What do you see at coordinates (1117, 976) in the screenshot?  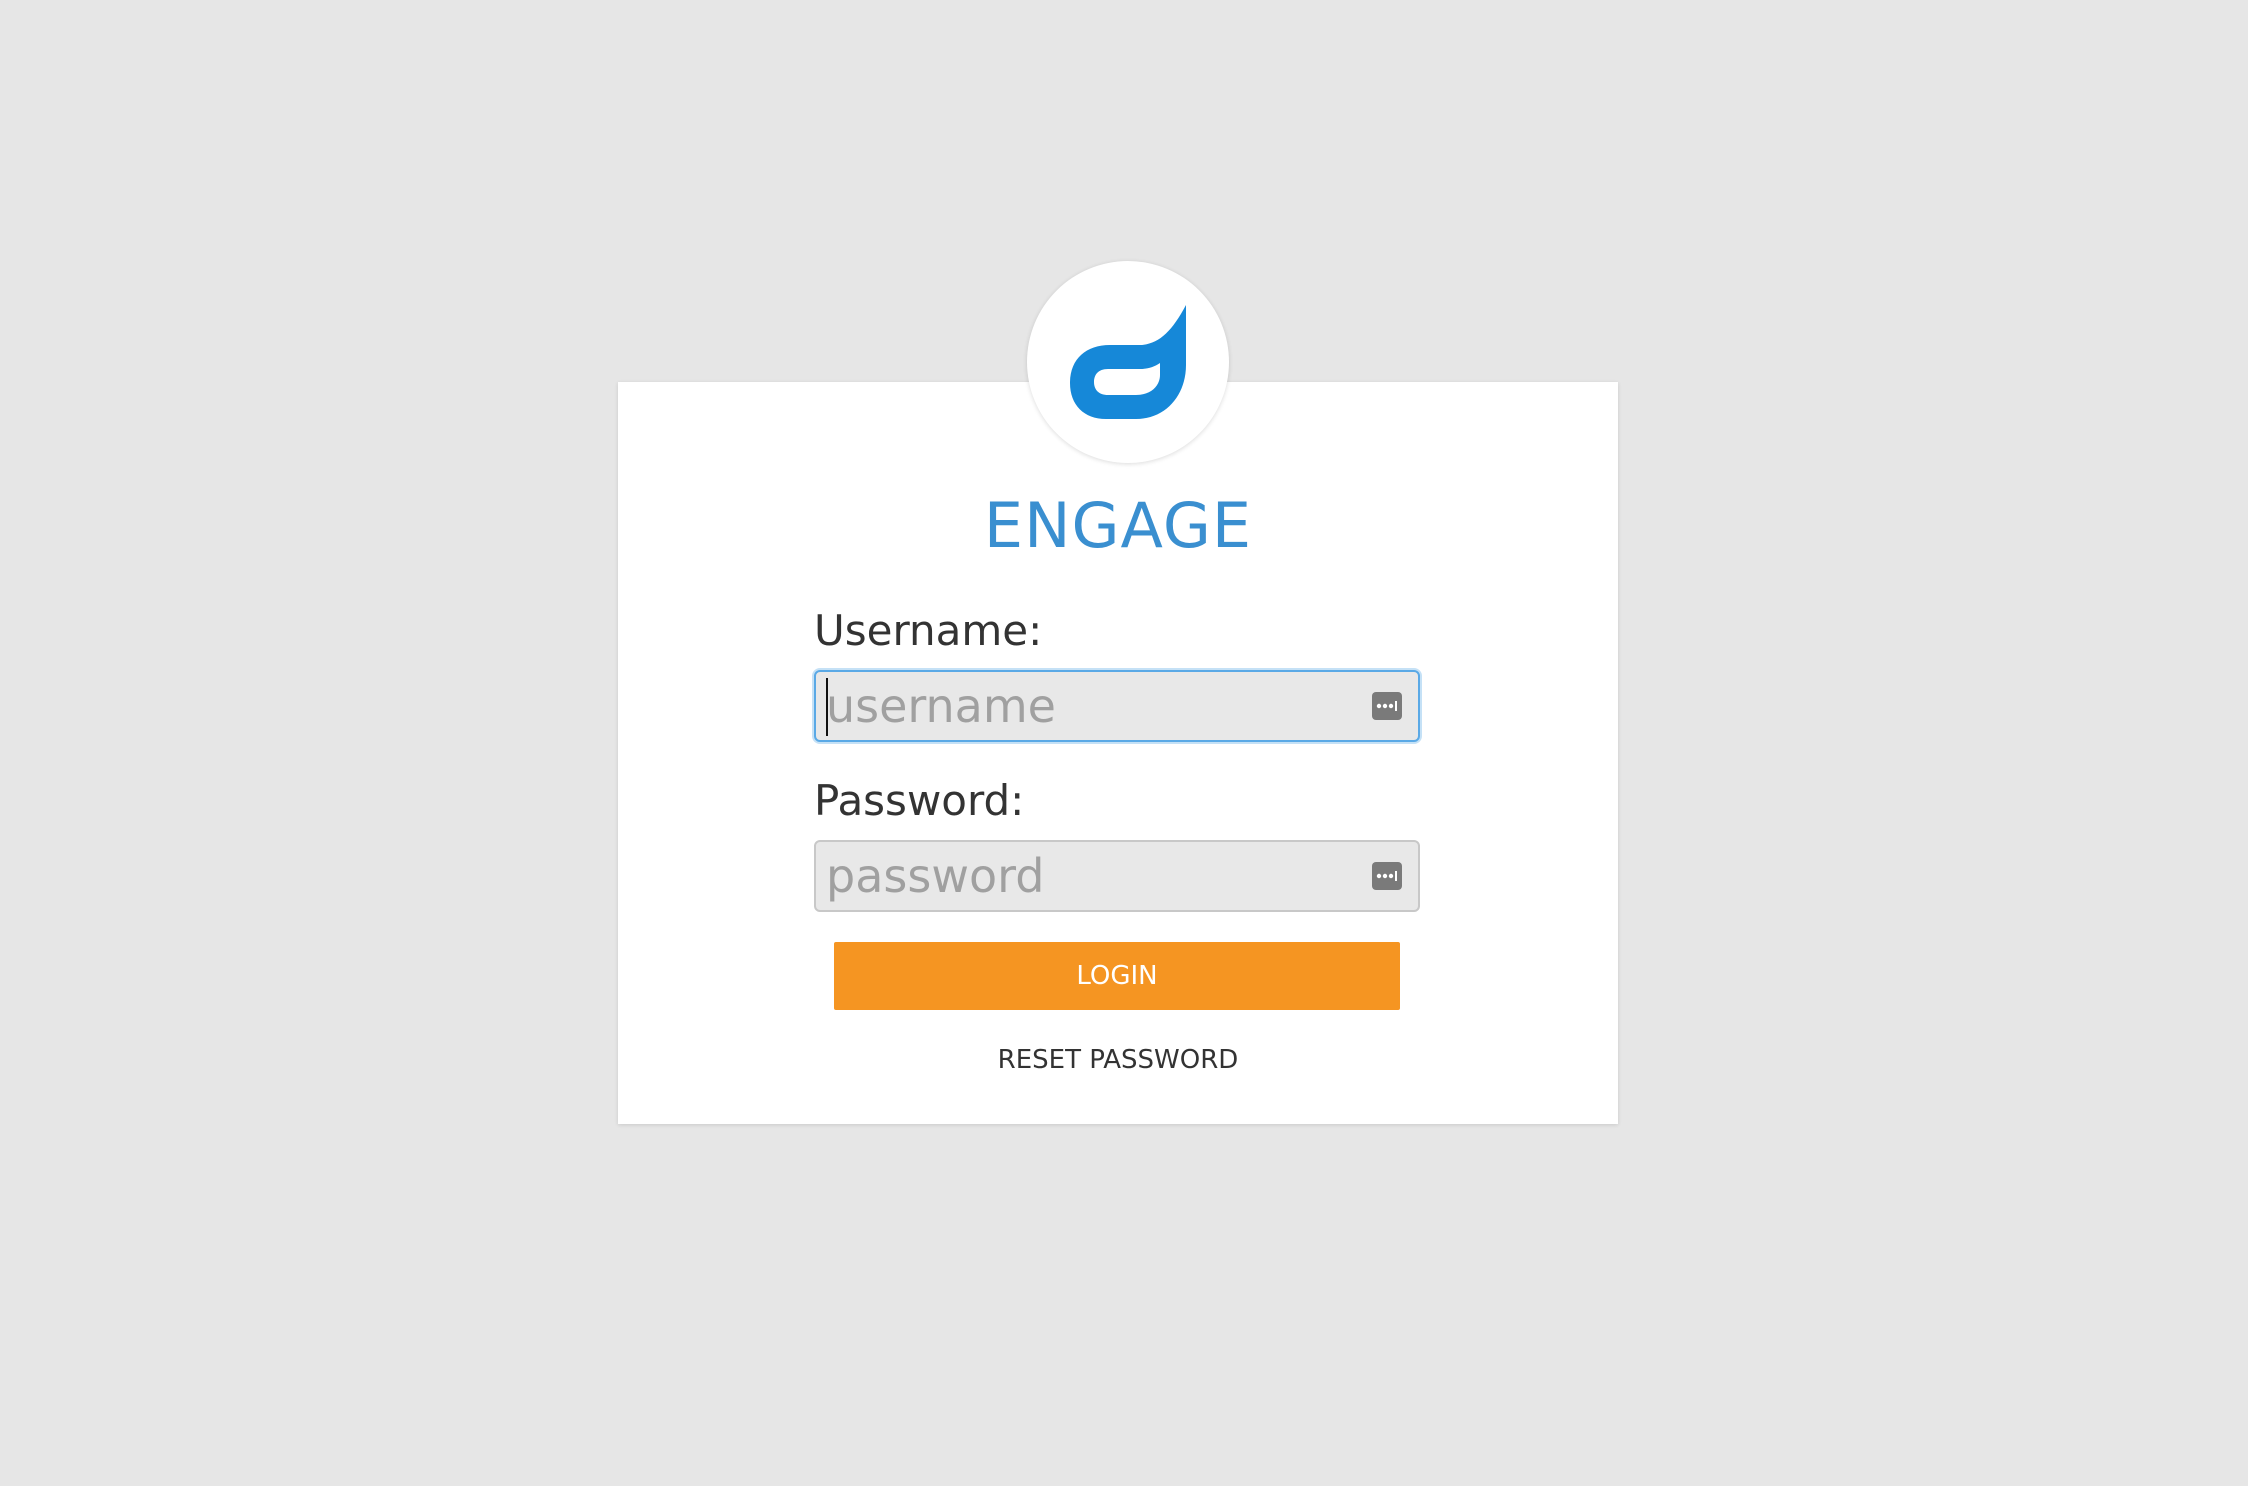 I see `login-button: LOGIN` at bounding box center [1117, 976].